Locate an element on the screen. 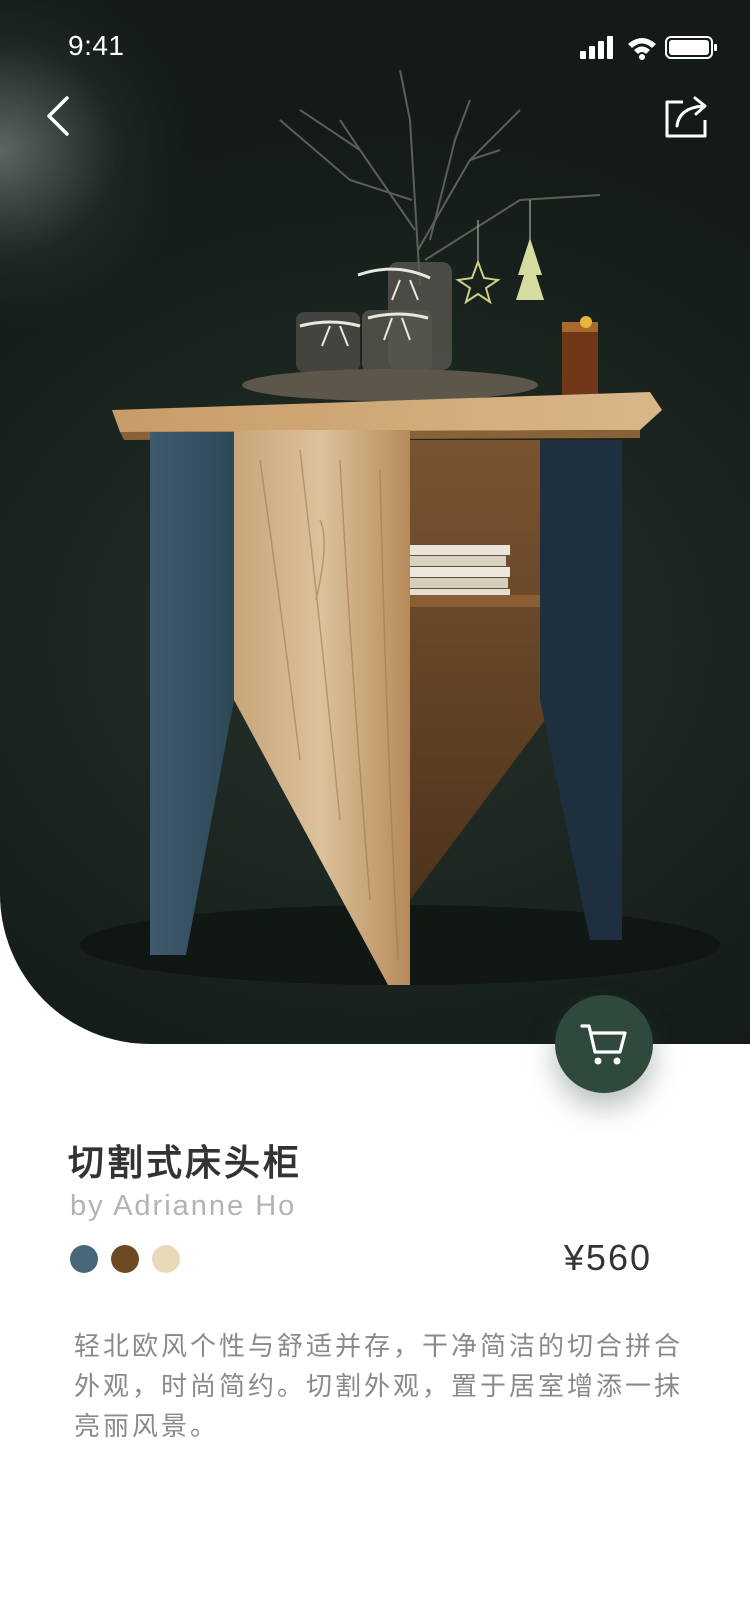 Image resolution: width=750 pixels, height=1624 pixels. share-button is located at coordinates (687, 116).